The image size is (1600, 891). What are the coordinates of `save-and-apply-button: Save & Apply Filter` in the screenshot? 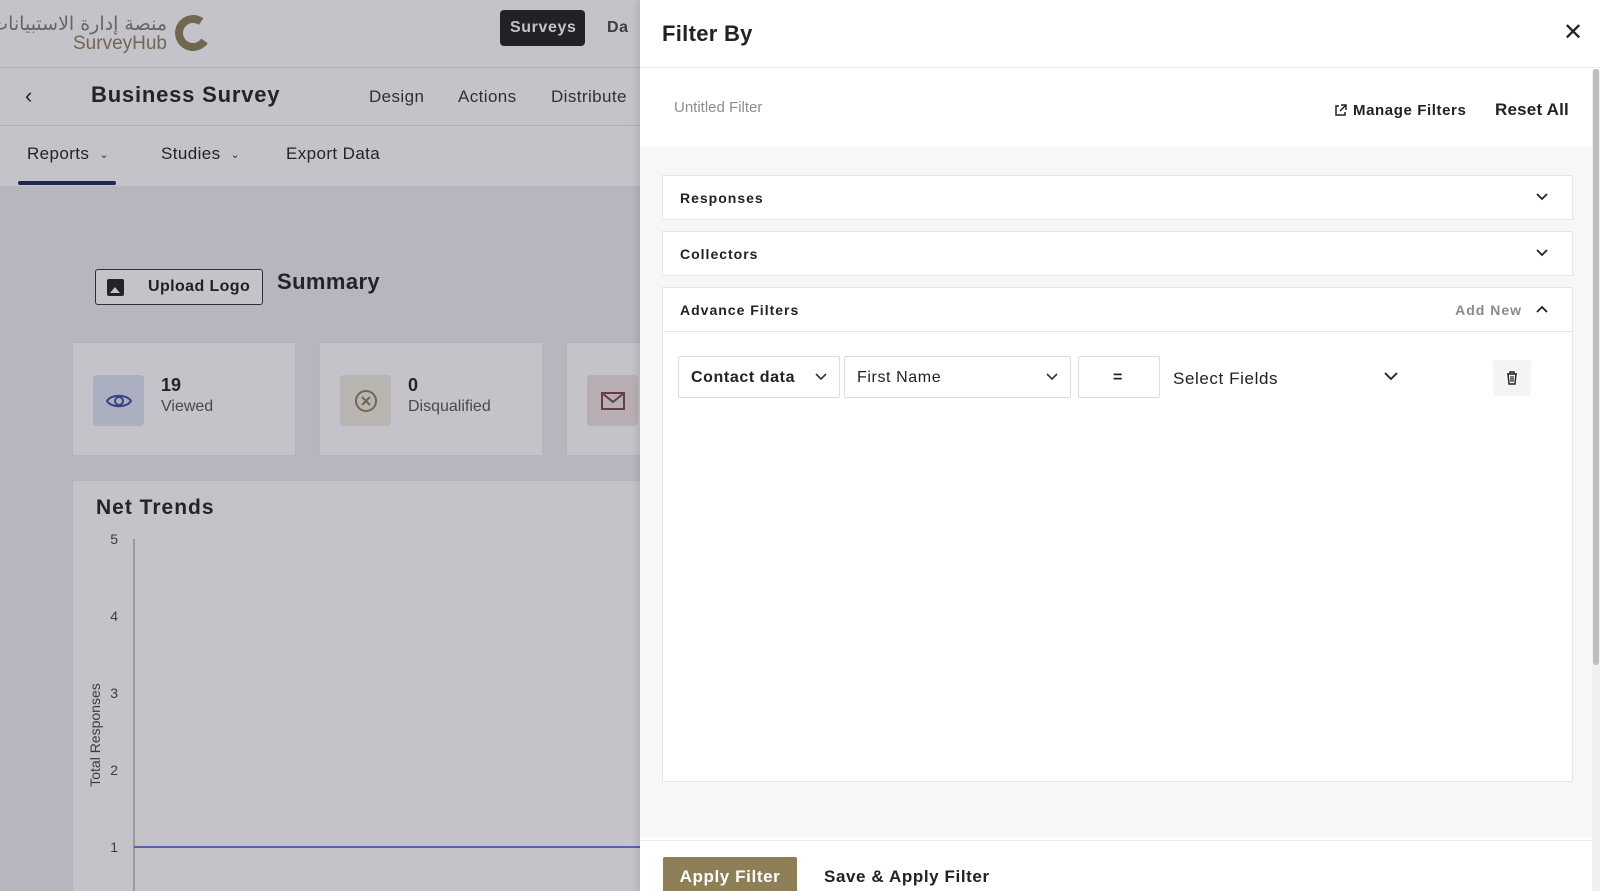 It's located at (907, 877).